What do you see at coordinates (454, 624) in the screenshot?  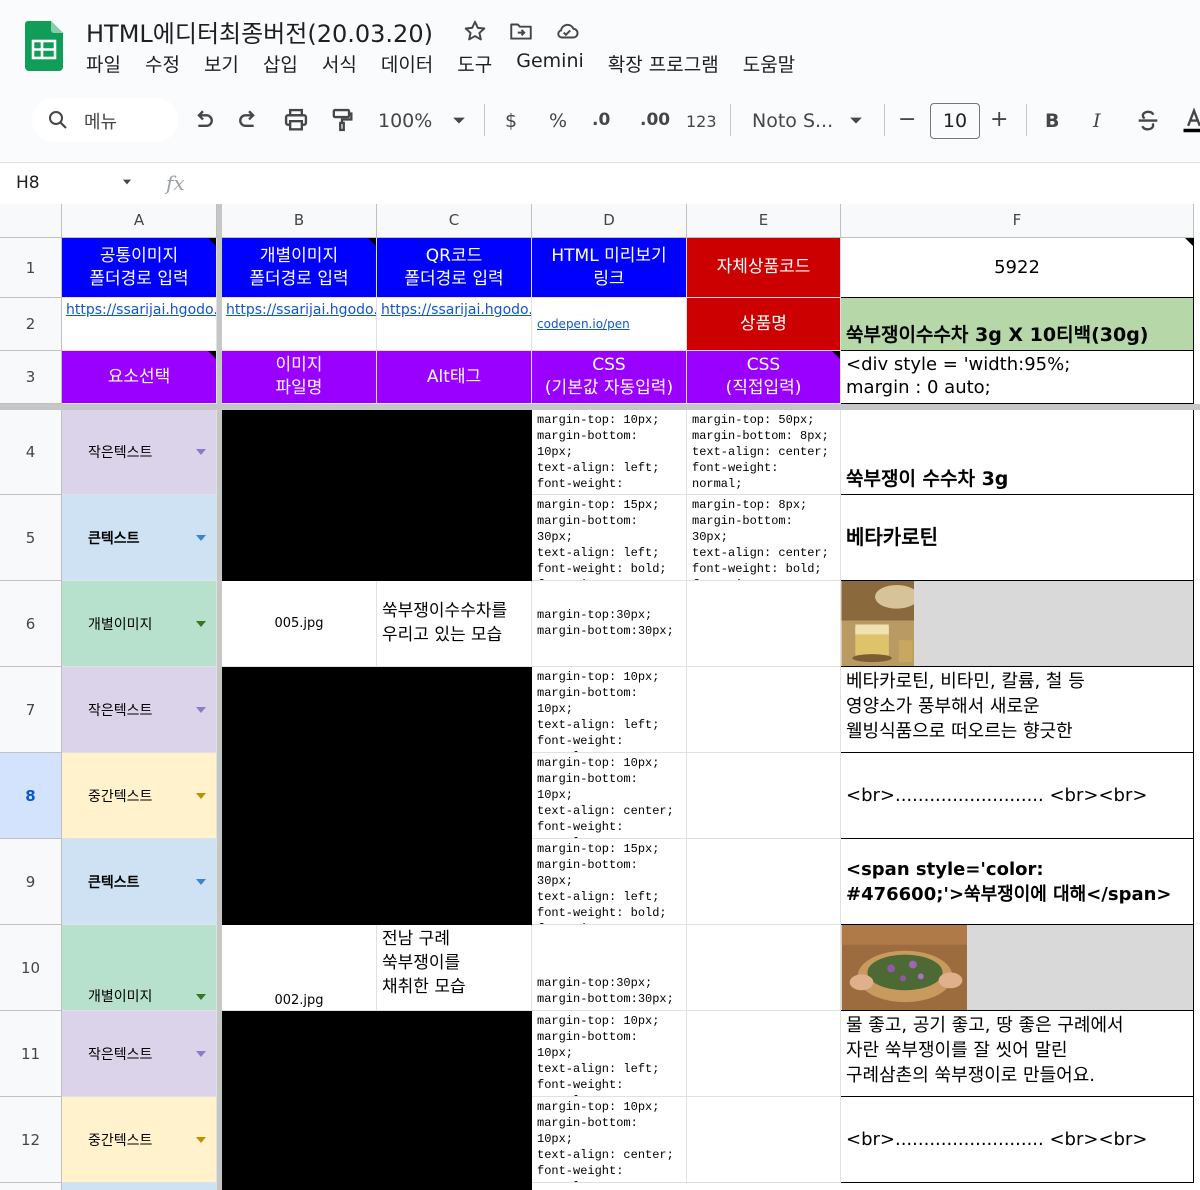 I see `cell-c6-alt: 쑥부쟁이수수차를 우리고 있는 모습` at bounding box center [454, 624].